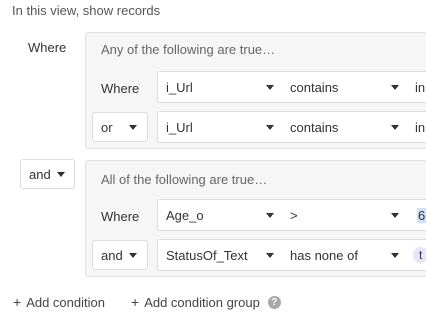 Image resolution: width=426 pixels, height=328 pixels. Describe the element at coordinates (419, 255) in the screenshot. I see `value-pill: t` at that location.